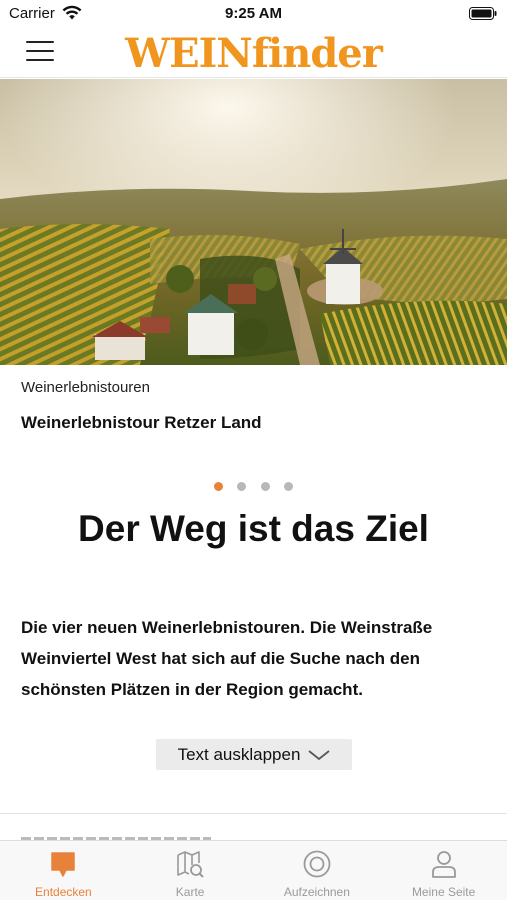  Describe the element at coordinates (253, 487) in the screenshot. I see `carousel-pager` at that location.